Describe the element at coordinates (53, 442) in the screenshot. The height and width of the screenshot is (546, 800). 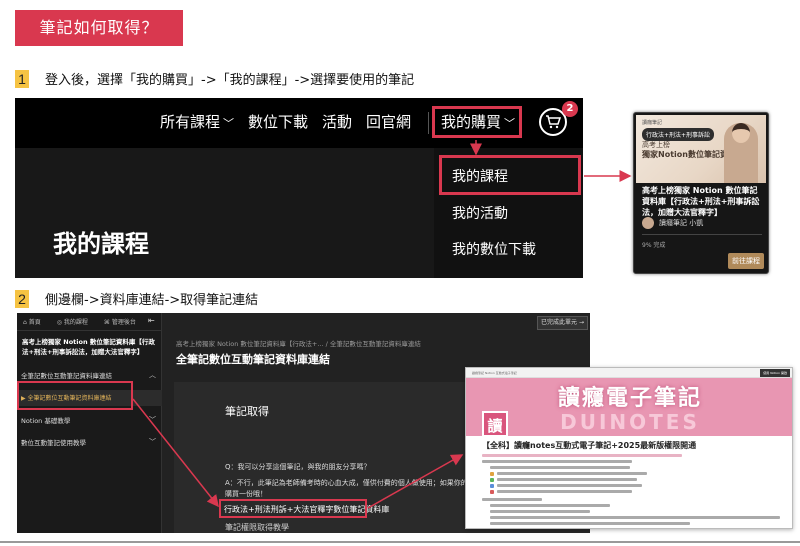
I see `sidebar-section-usage-tutorial: 數位互動筆記使用教學` at that location.